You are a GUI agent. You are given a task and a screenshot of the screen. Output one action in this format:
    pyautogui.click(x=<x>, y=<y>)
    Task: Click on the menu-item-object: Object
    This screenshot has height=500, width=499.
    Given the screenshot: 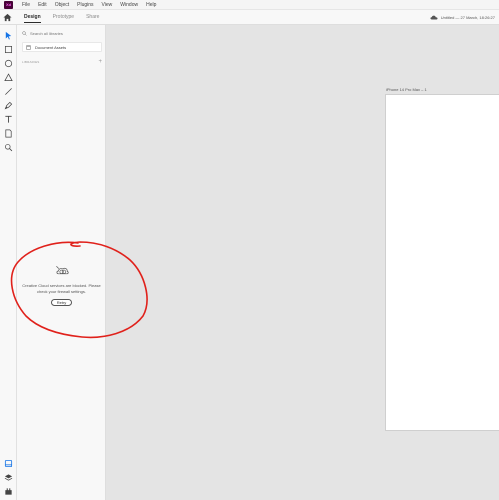 What is the action you would take?
    pyautogui.click(x=62, y=5)
    